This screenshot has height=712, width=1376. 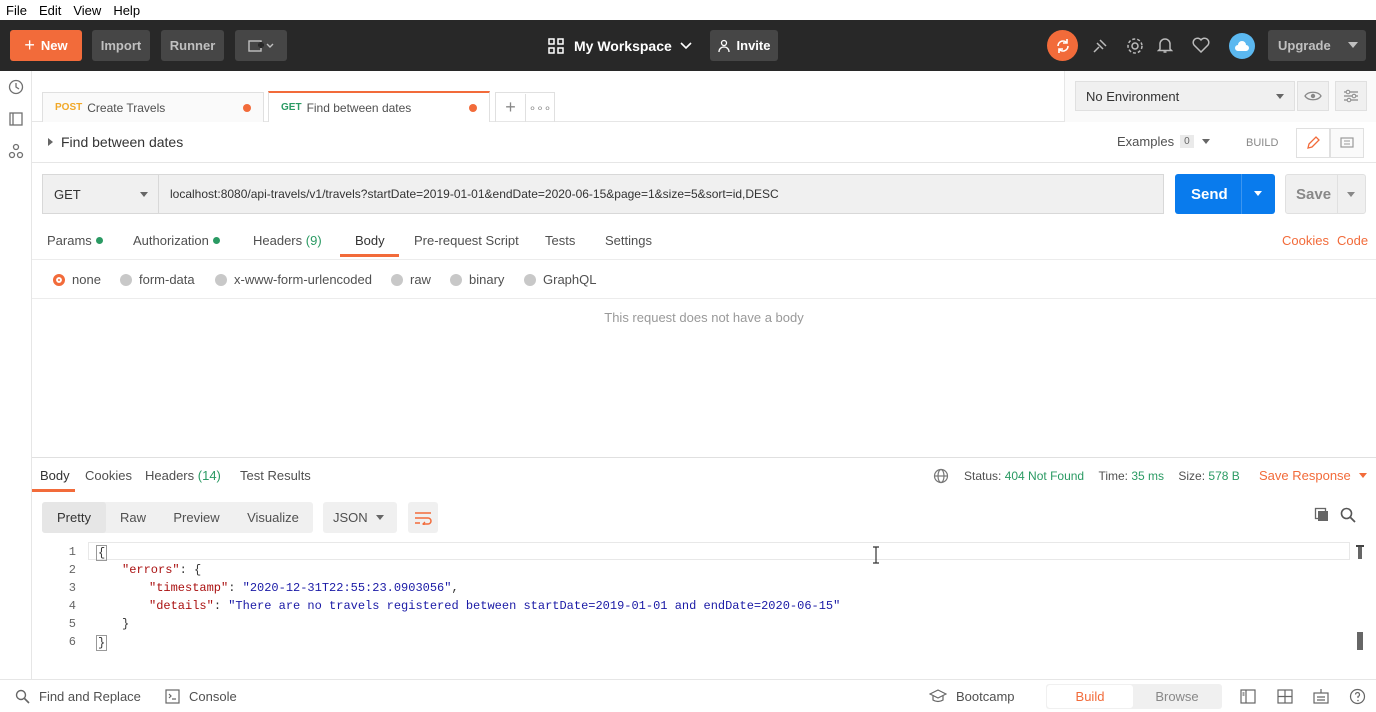 I want to click on response-view-toggle: Pretty Raw Preview Visualize, so click(x=177, y=517).